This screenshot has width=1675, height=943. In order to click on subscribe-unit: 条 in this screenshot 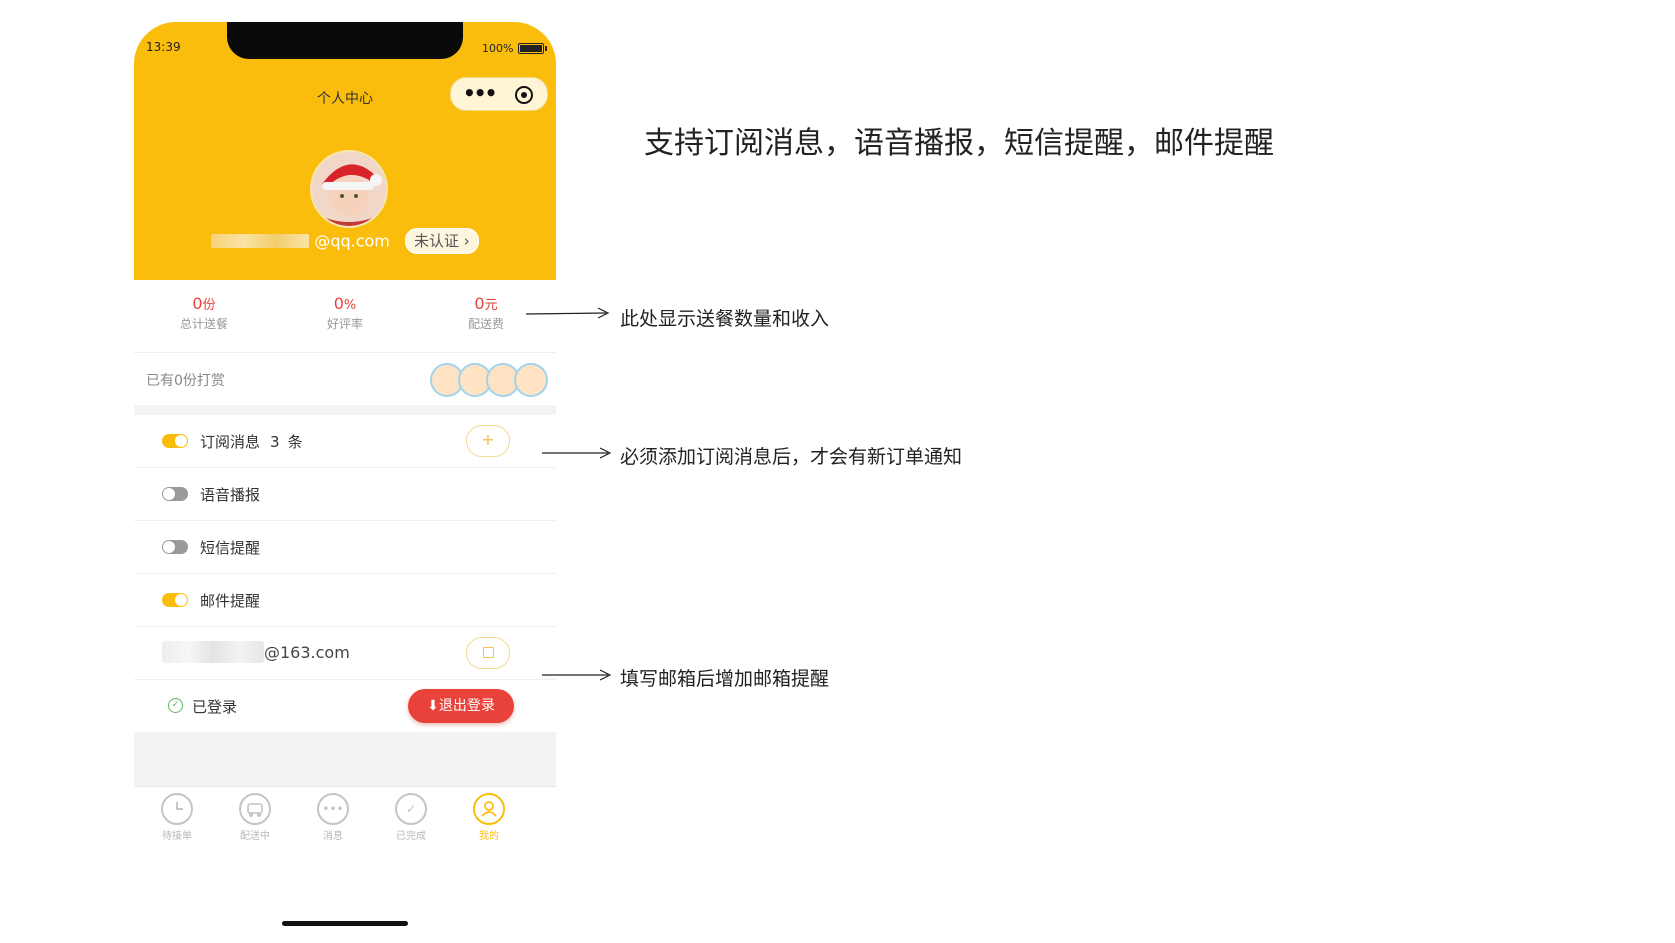, I will do `click(295, 442)`.